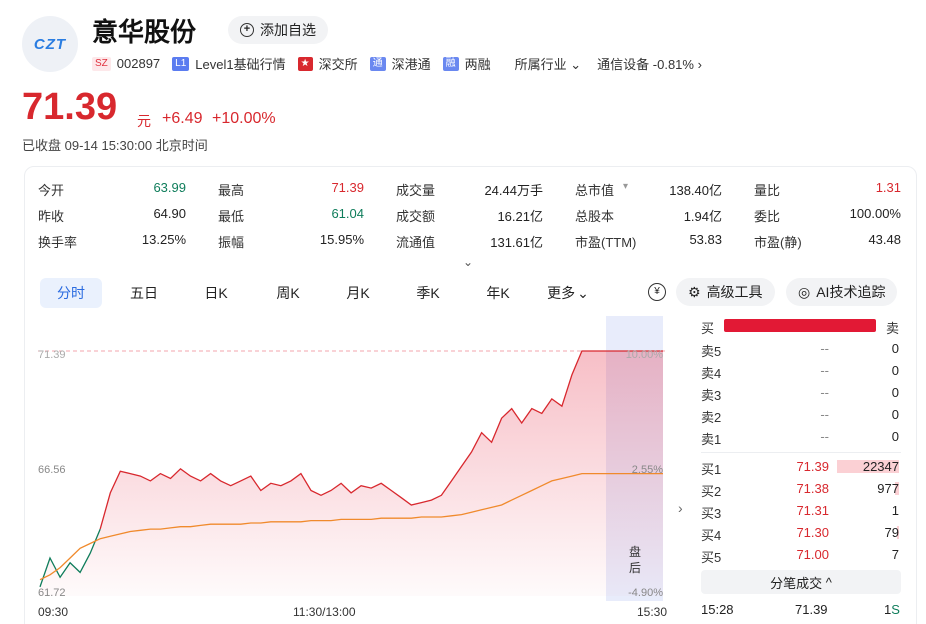  Describe the element at coordinates (428, 293) in the screenshot. I see `tab-item: 季K` at that location.